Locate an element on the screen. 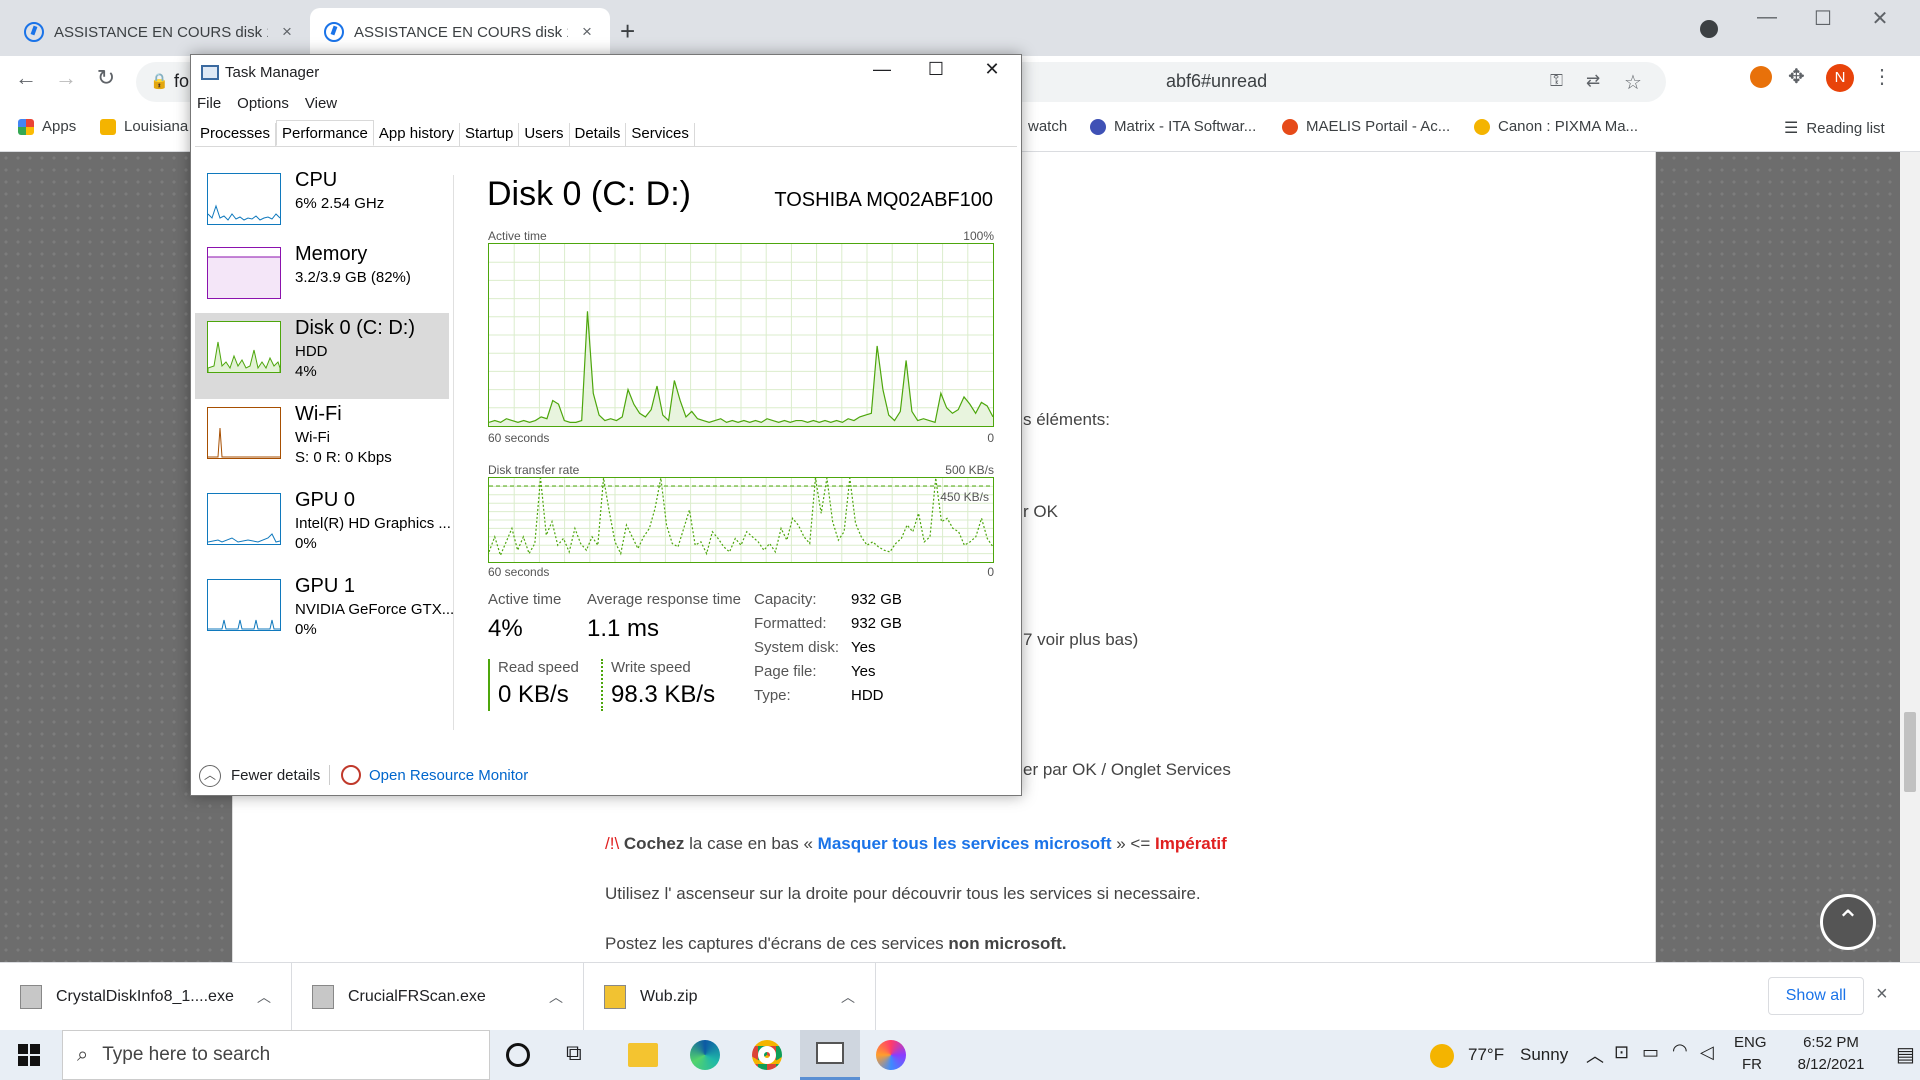 Image resolution: width=1920 pixels, height=1080 pixels. show-all-button: Show all is located at coordinates (1816, 996).